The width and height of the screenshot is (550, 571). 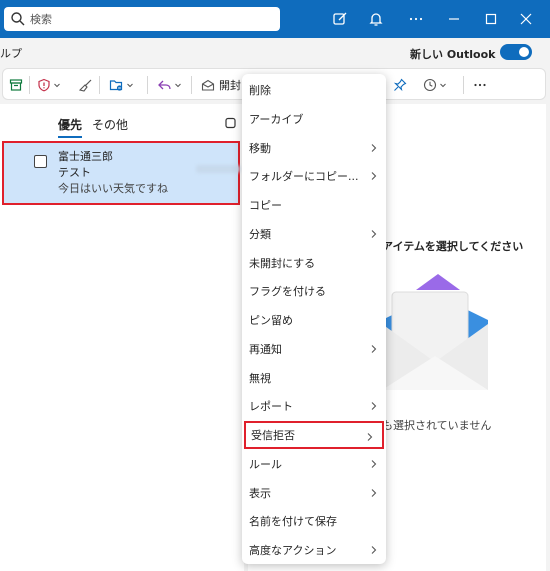 What do you see at coordinates (276, 119) in the screenshot?
I see `menu-item-label: アーカイブ` at bounding box center [276, 119].